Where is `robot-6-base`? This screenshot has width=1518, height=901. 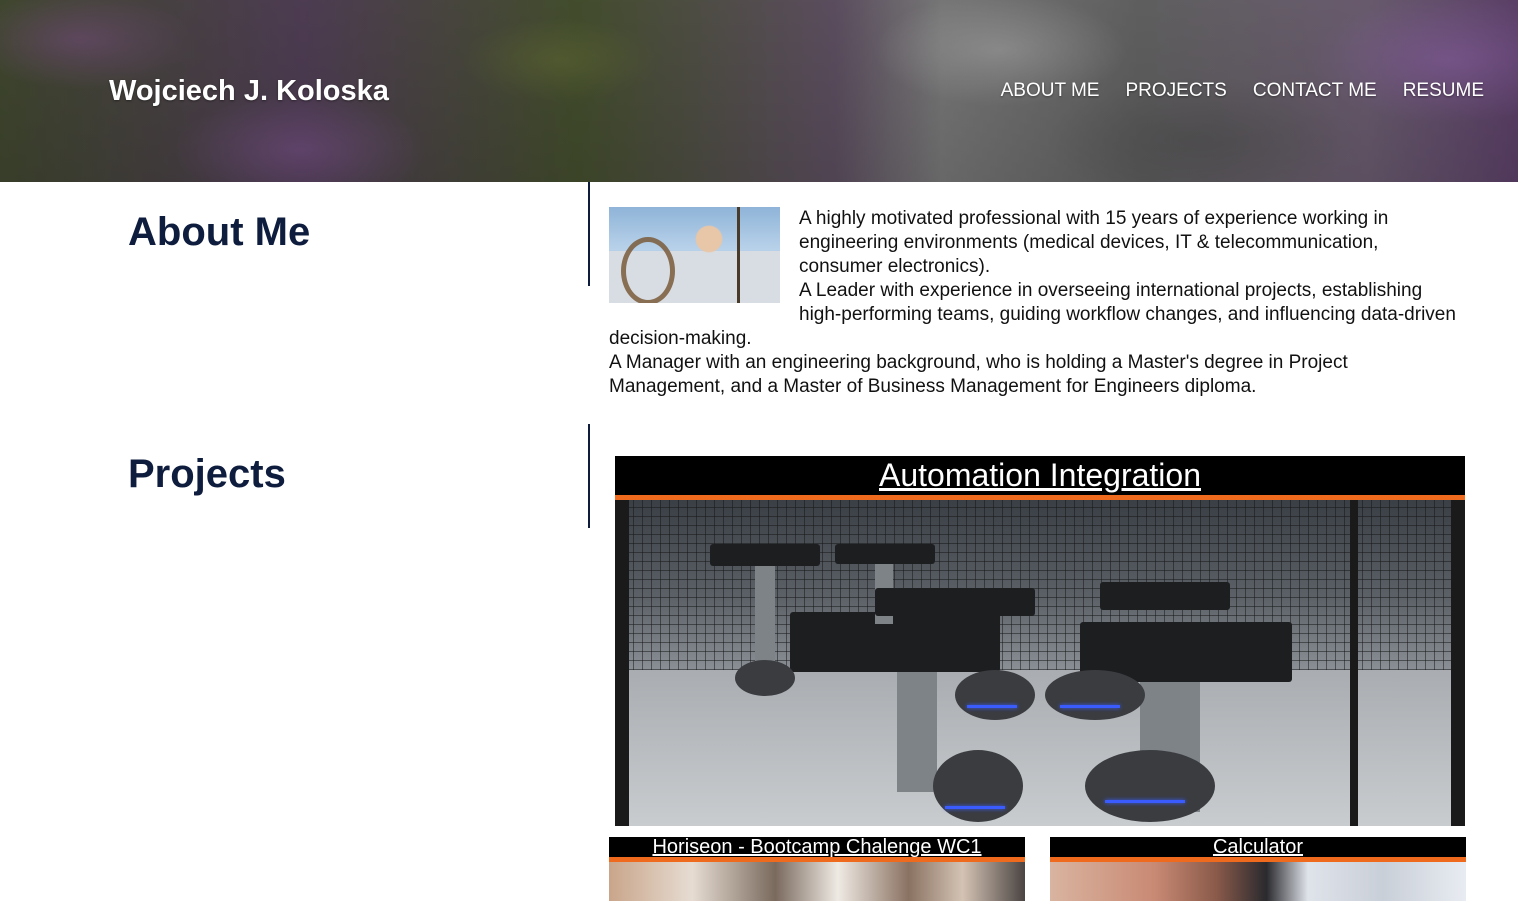
robot-6-base is located at coordinates (1095, 695).